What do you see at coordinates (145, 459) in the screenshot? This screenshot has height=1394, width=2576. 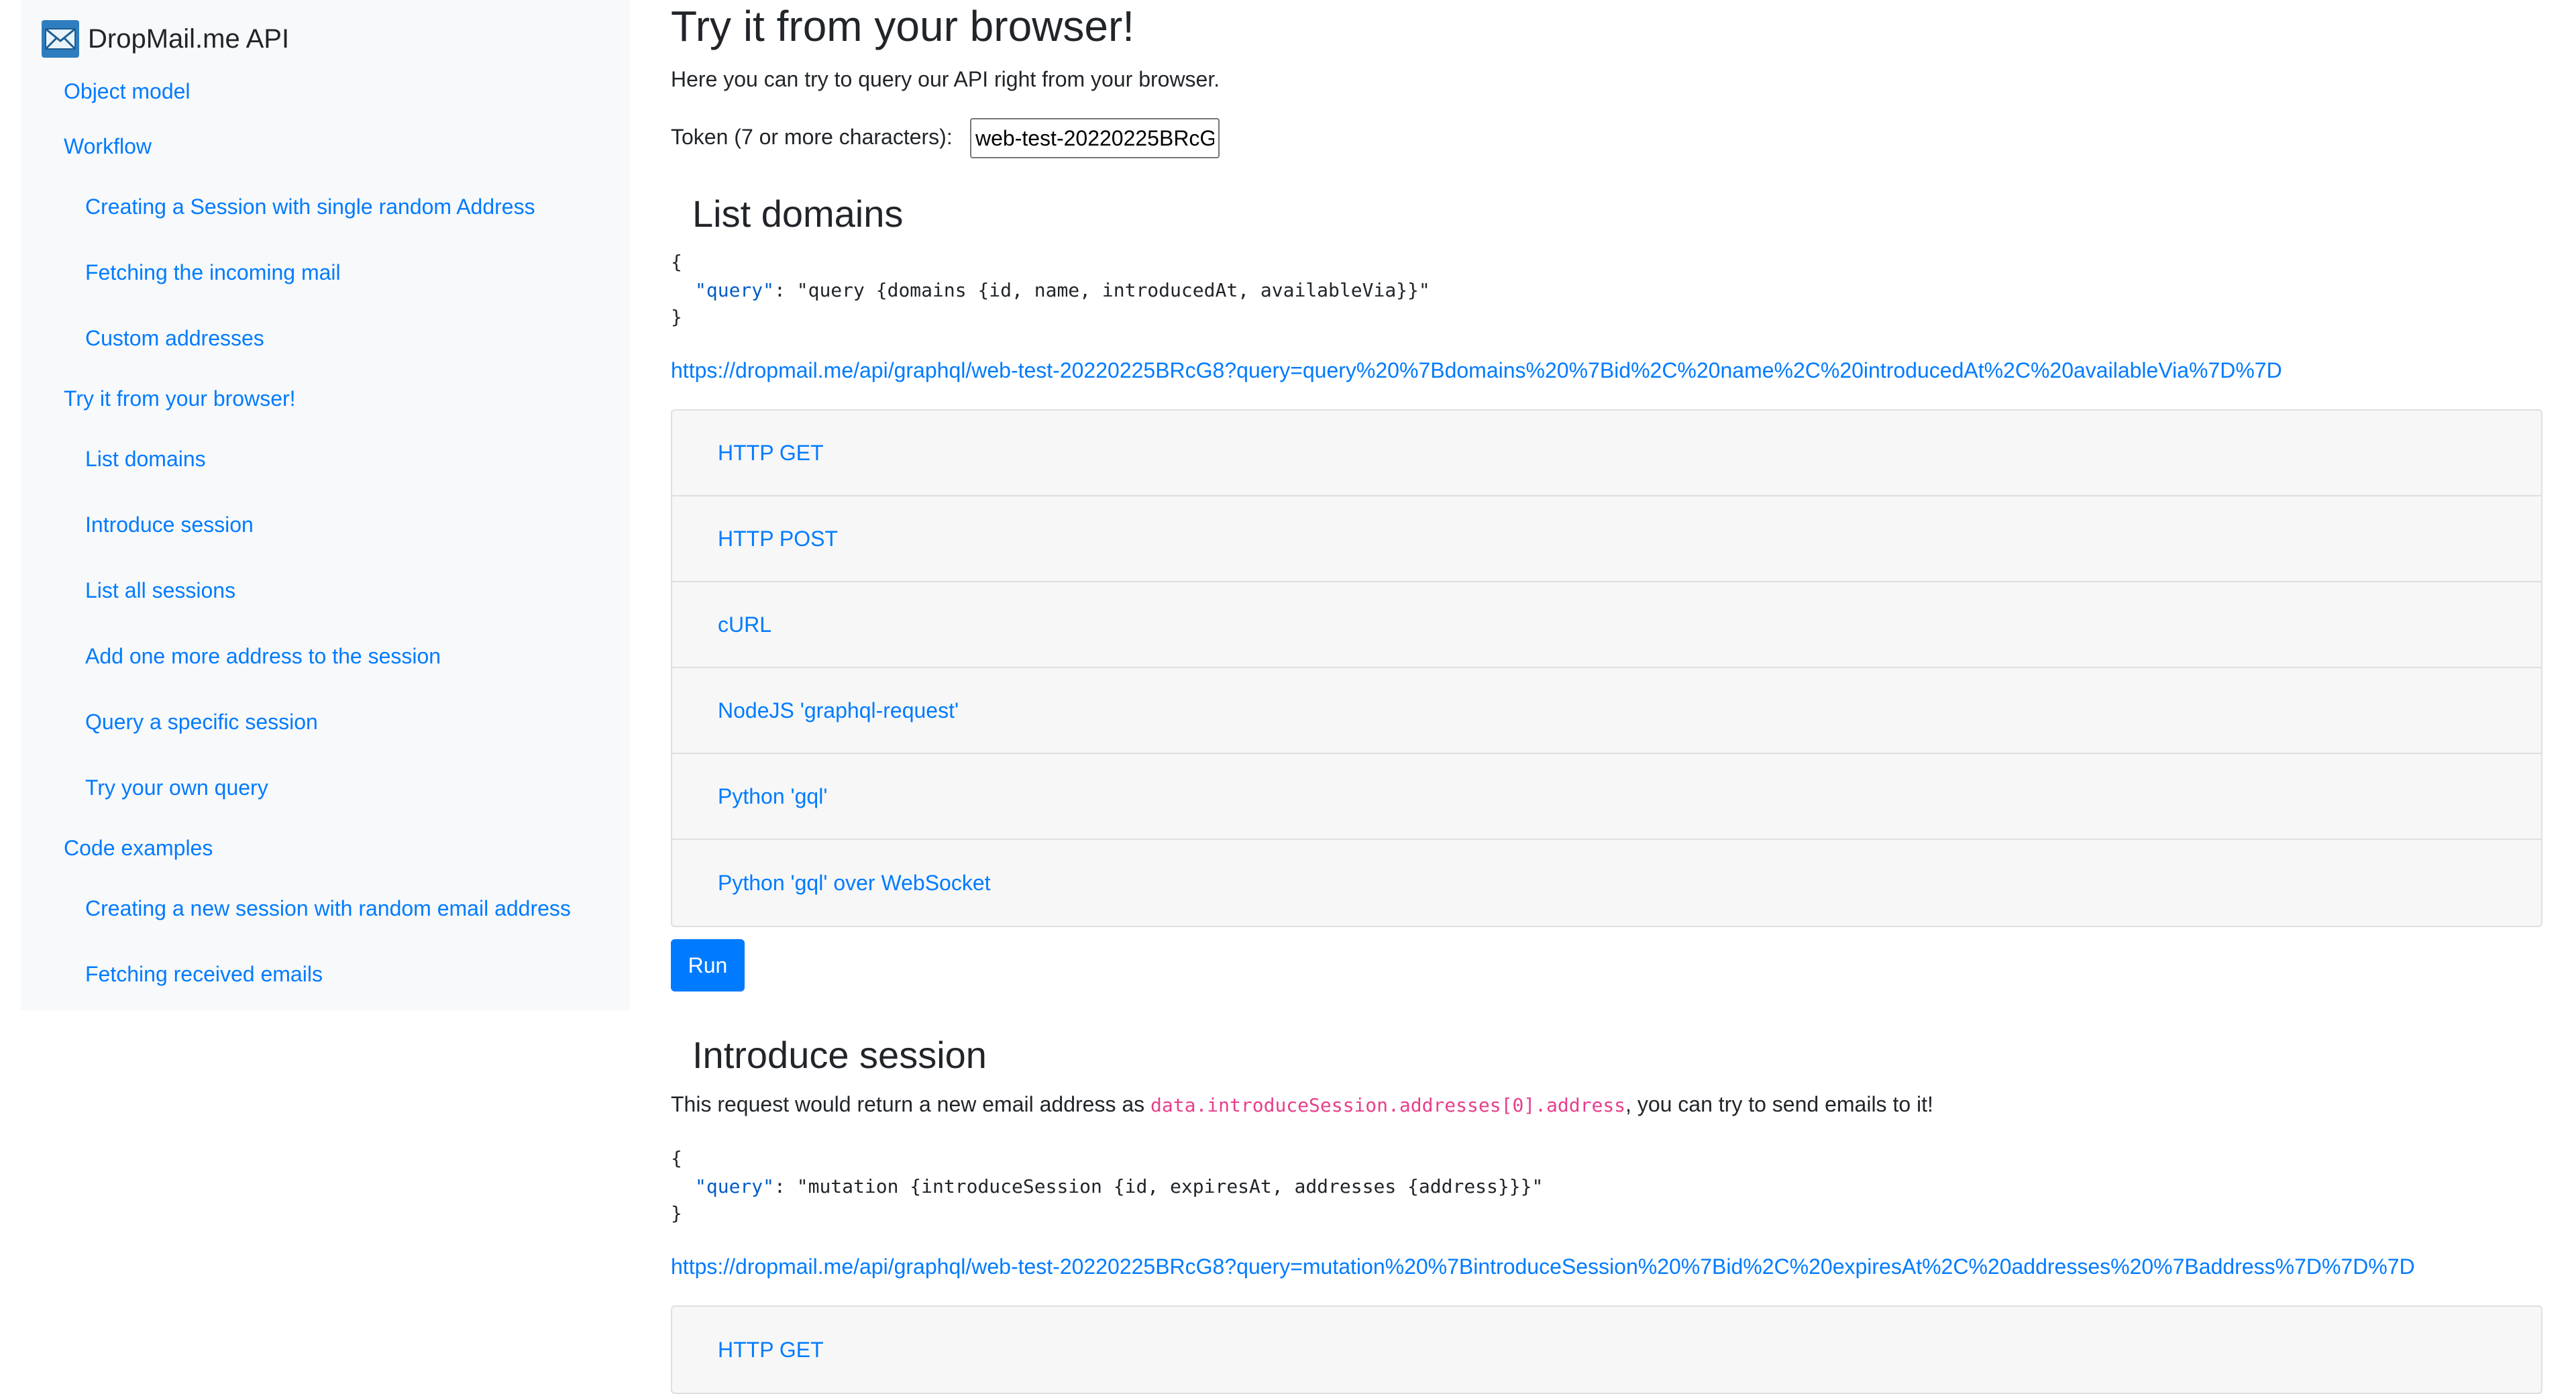 I see `sidebar-item-list-domains: List domains` at bounding box center [145, 459].